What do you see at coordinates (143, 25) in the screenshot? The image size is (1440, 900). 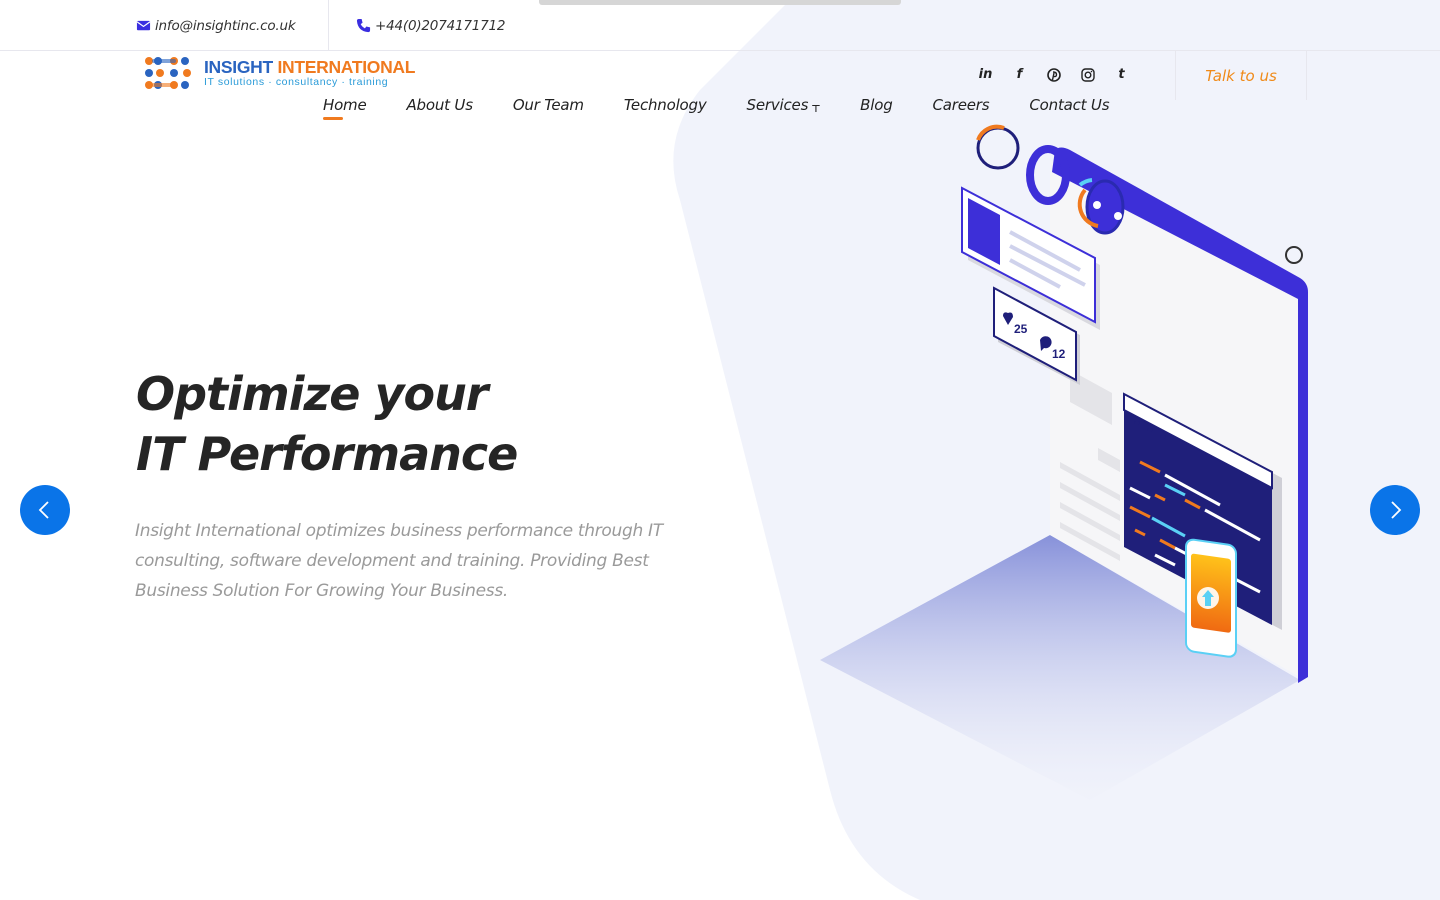 I see `envelope-icon` at bounding box center [143, 25].